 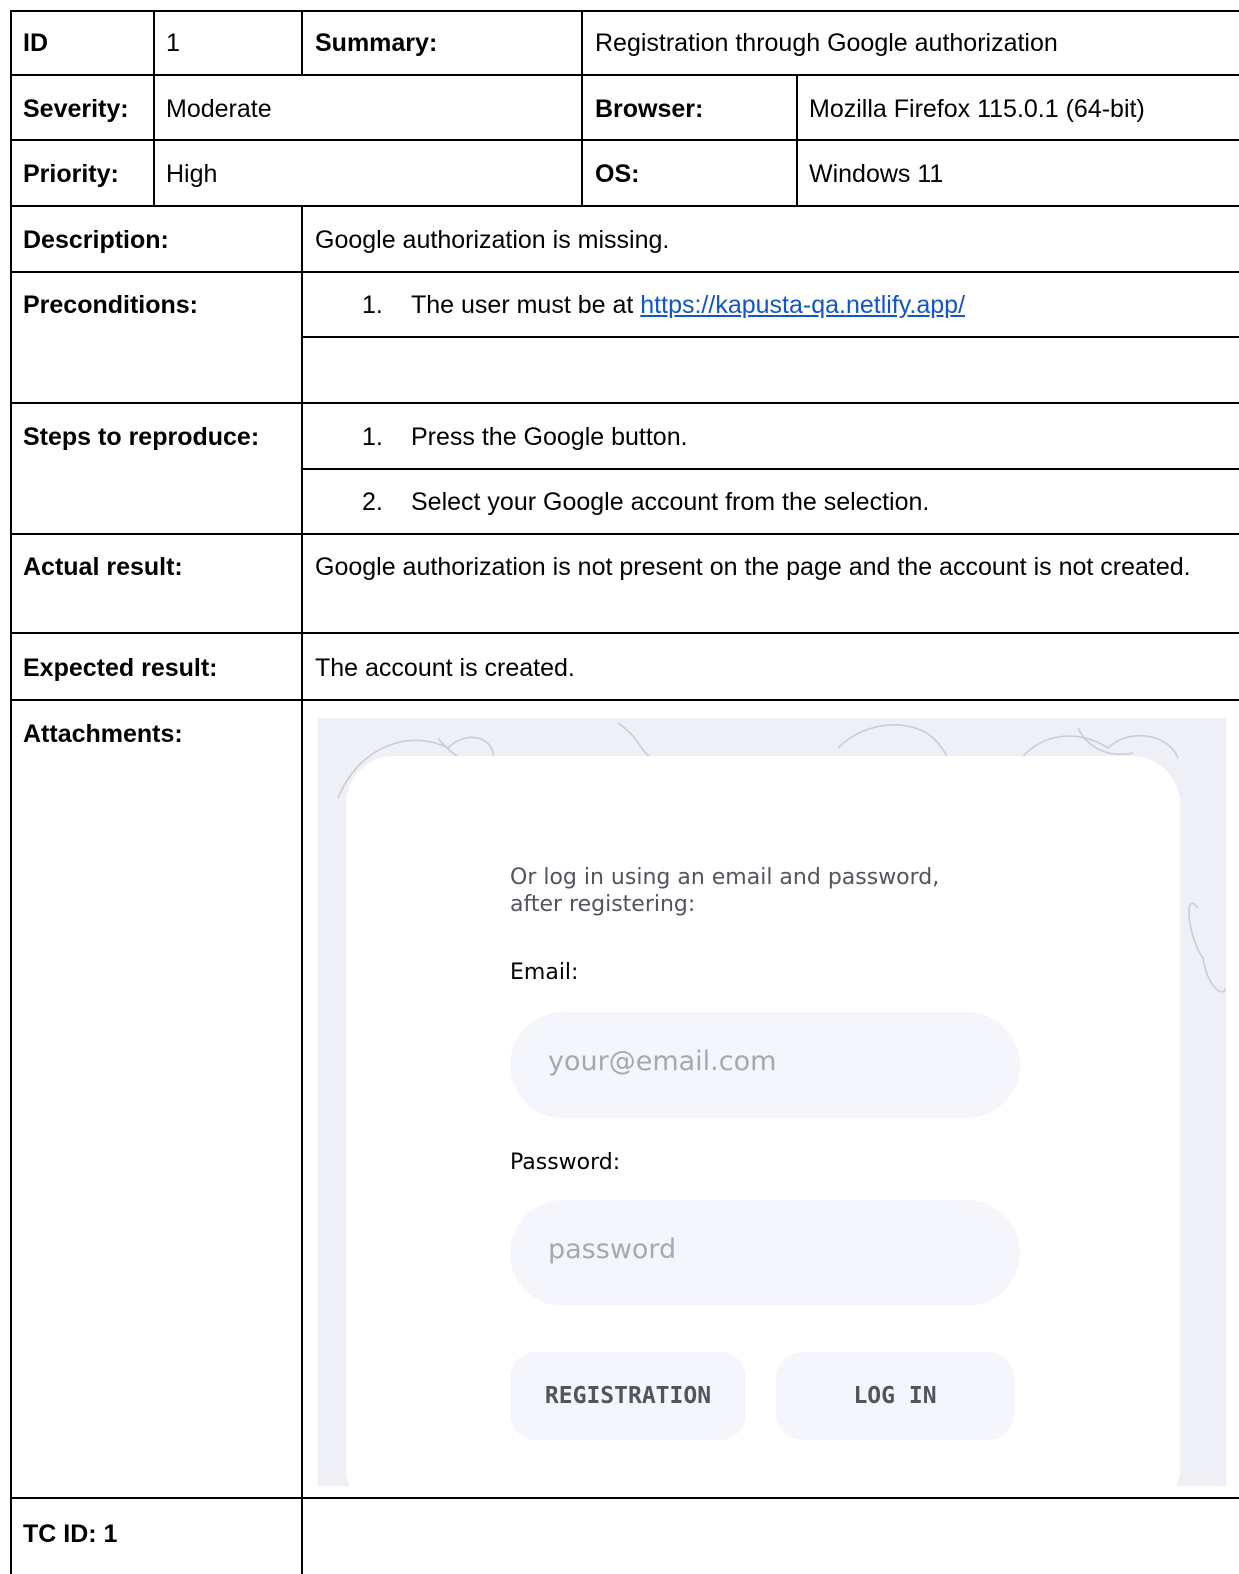 What do you see at coordinates (71, 174) in the screenshot?
I see `priority-label: Priority:` at bounding box center [71, 174].